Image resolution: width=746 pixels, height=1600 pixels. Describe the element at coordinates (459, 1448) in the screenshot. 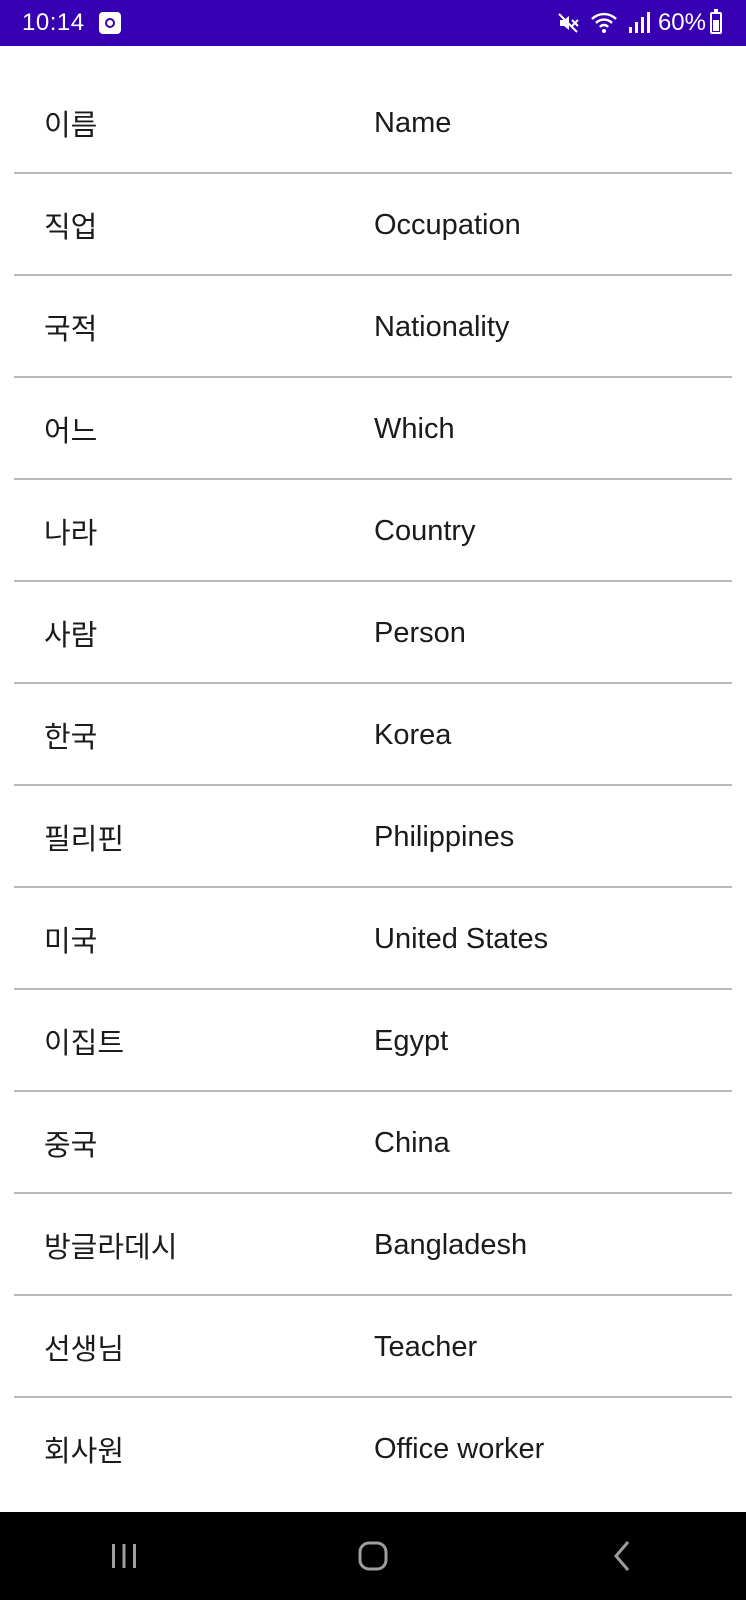

I see `english-translation: Office worker` at that location.